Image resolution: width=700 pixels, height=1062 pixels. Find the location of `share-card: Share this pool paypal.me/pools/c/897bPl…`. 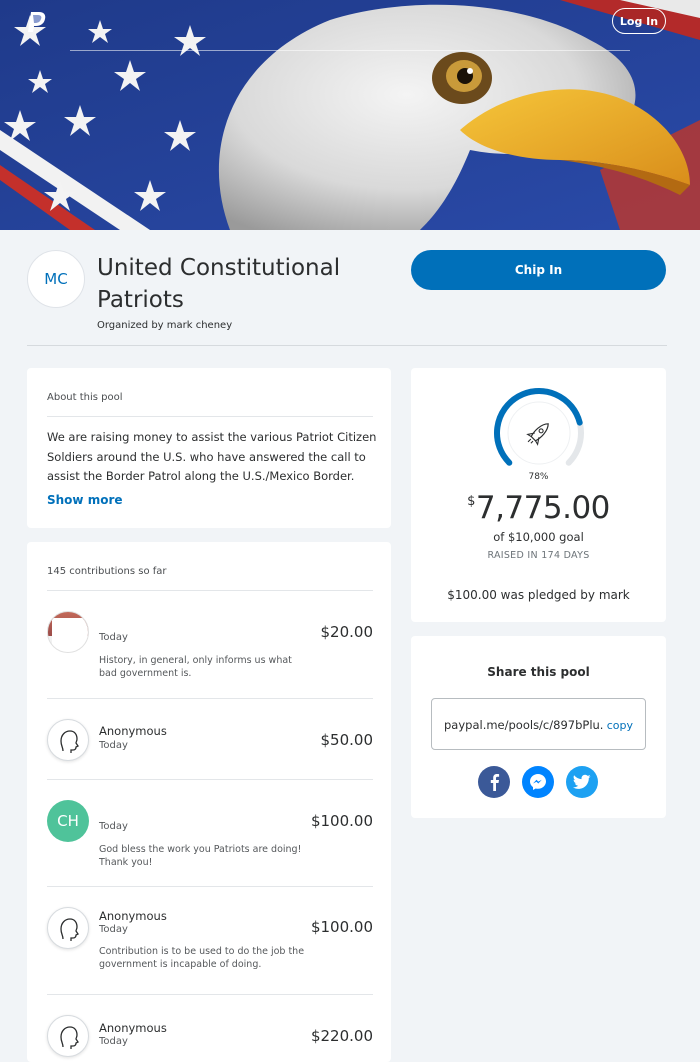

share-card: Share this pool paypal.me/pools/c/897bPl… is located at coordinates (538, 727).